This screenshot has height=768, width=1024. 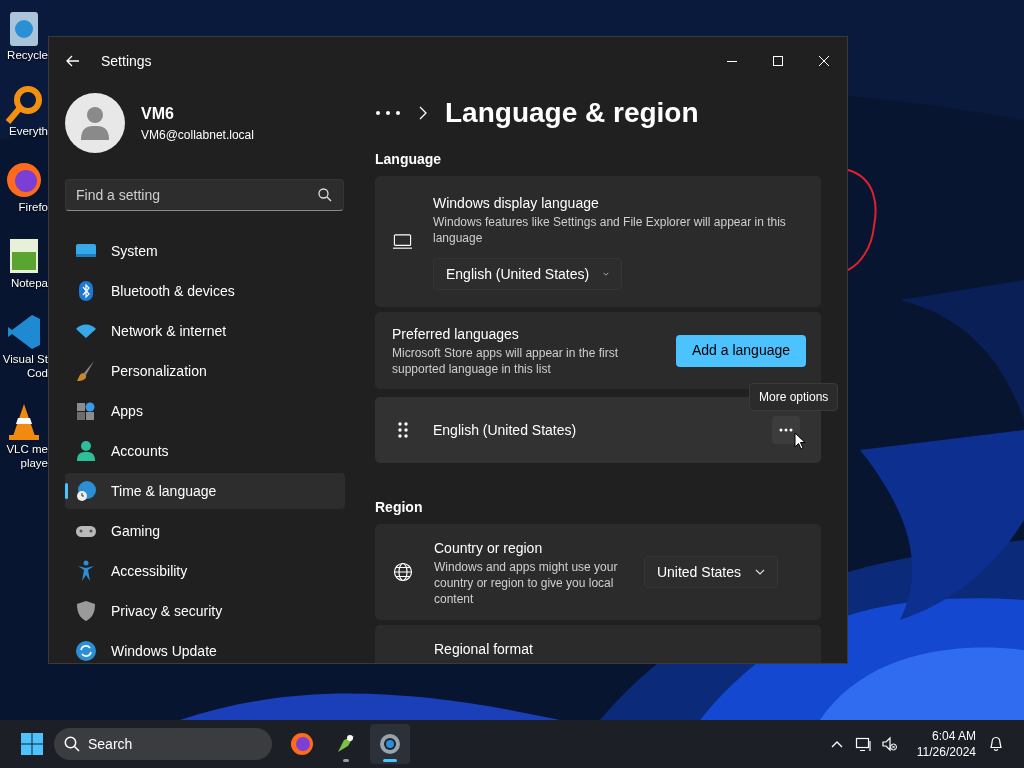 What do you see at coordinates (197, 135) in the screenshot?
I see `profile-email: VM6@collabnet.local` at bounding box center [197, 135].